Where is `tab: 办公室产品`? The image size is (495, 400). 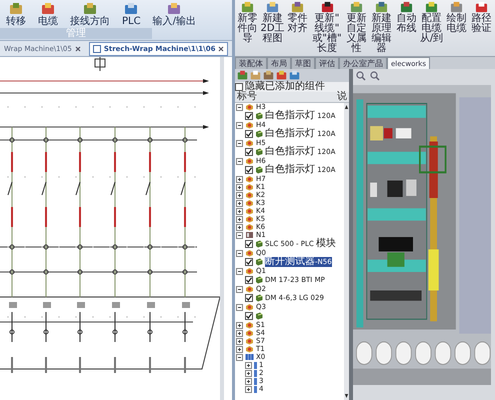
tab: 办公室产品 is located at coordinates (363, 63).